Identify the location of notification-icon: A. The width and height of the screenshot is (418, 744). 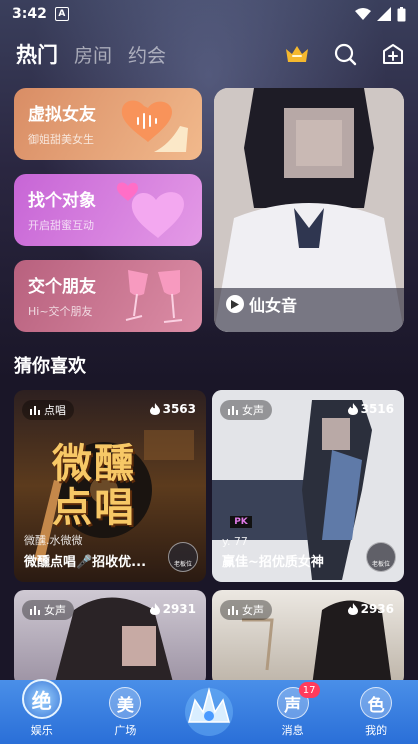
(61, 14).